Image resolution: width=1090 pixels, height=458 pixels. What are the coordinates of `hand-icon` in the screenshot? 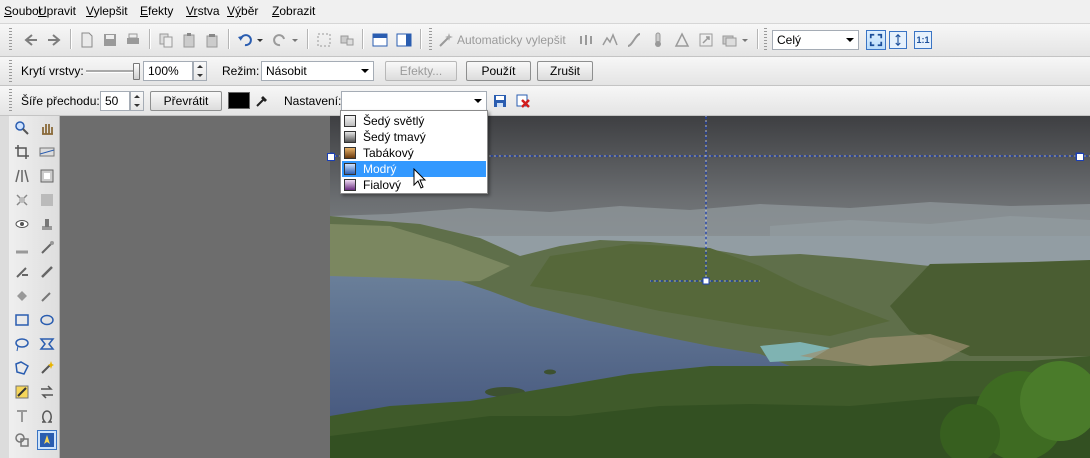 It's located at (47, 128).